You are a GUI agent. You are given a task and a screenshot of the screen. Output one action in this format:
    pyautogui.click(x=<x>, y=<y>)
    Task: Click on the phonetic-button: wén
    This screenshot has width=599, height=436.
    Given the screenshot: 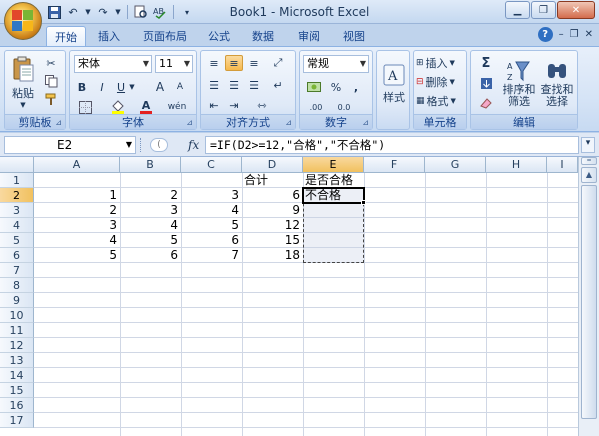 What is the action you would take?
    pyautogui.click(x=177, y=107)
    